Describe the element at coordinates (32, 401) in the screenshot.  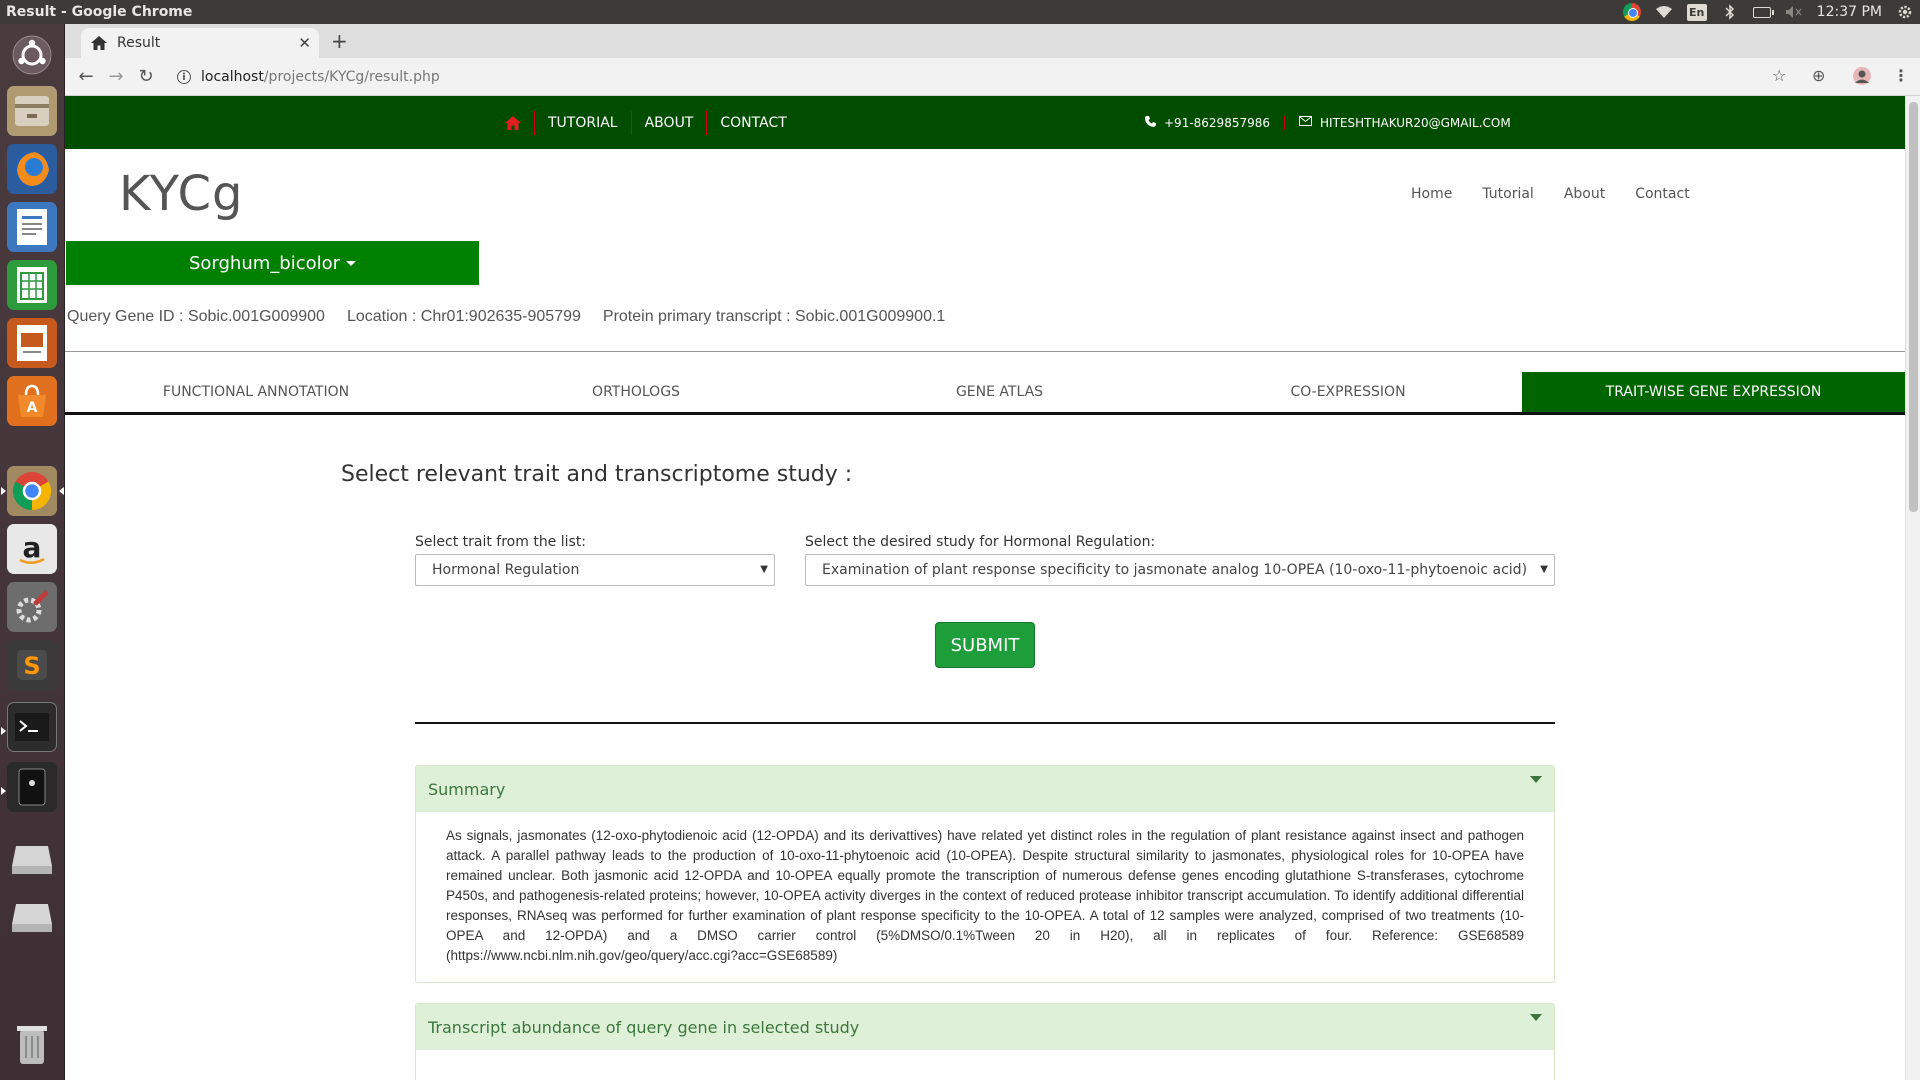
I see `software-center-icon: A` at that location.